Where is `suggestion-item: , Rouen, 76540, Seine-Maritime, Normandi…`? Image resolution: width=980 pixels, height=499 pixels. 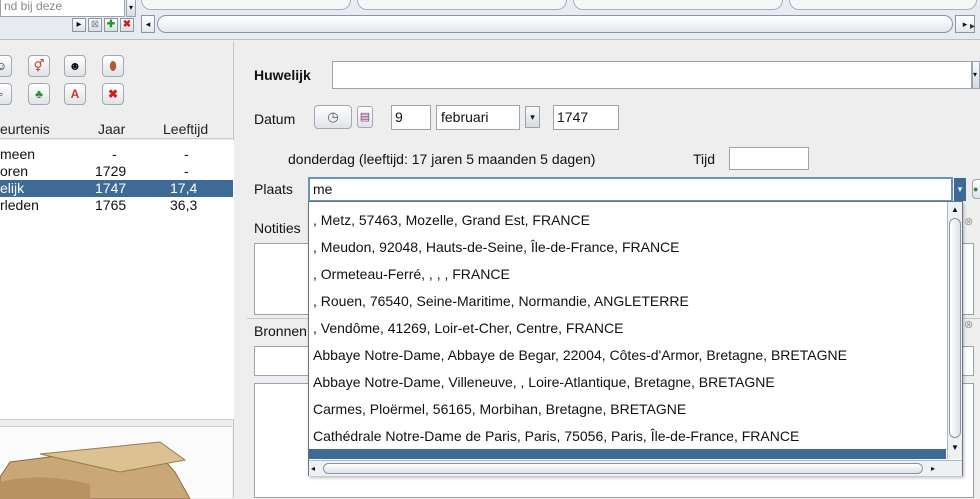 suggestion-item: , Rouen, 76540, Seine-Maritime, Normandi… is located at coordinates (627, 301).